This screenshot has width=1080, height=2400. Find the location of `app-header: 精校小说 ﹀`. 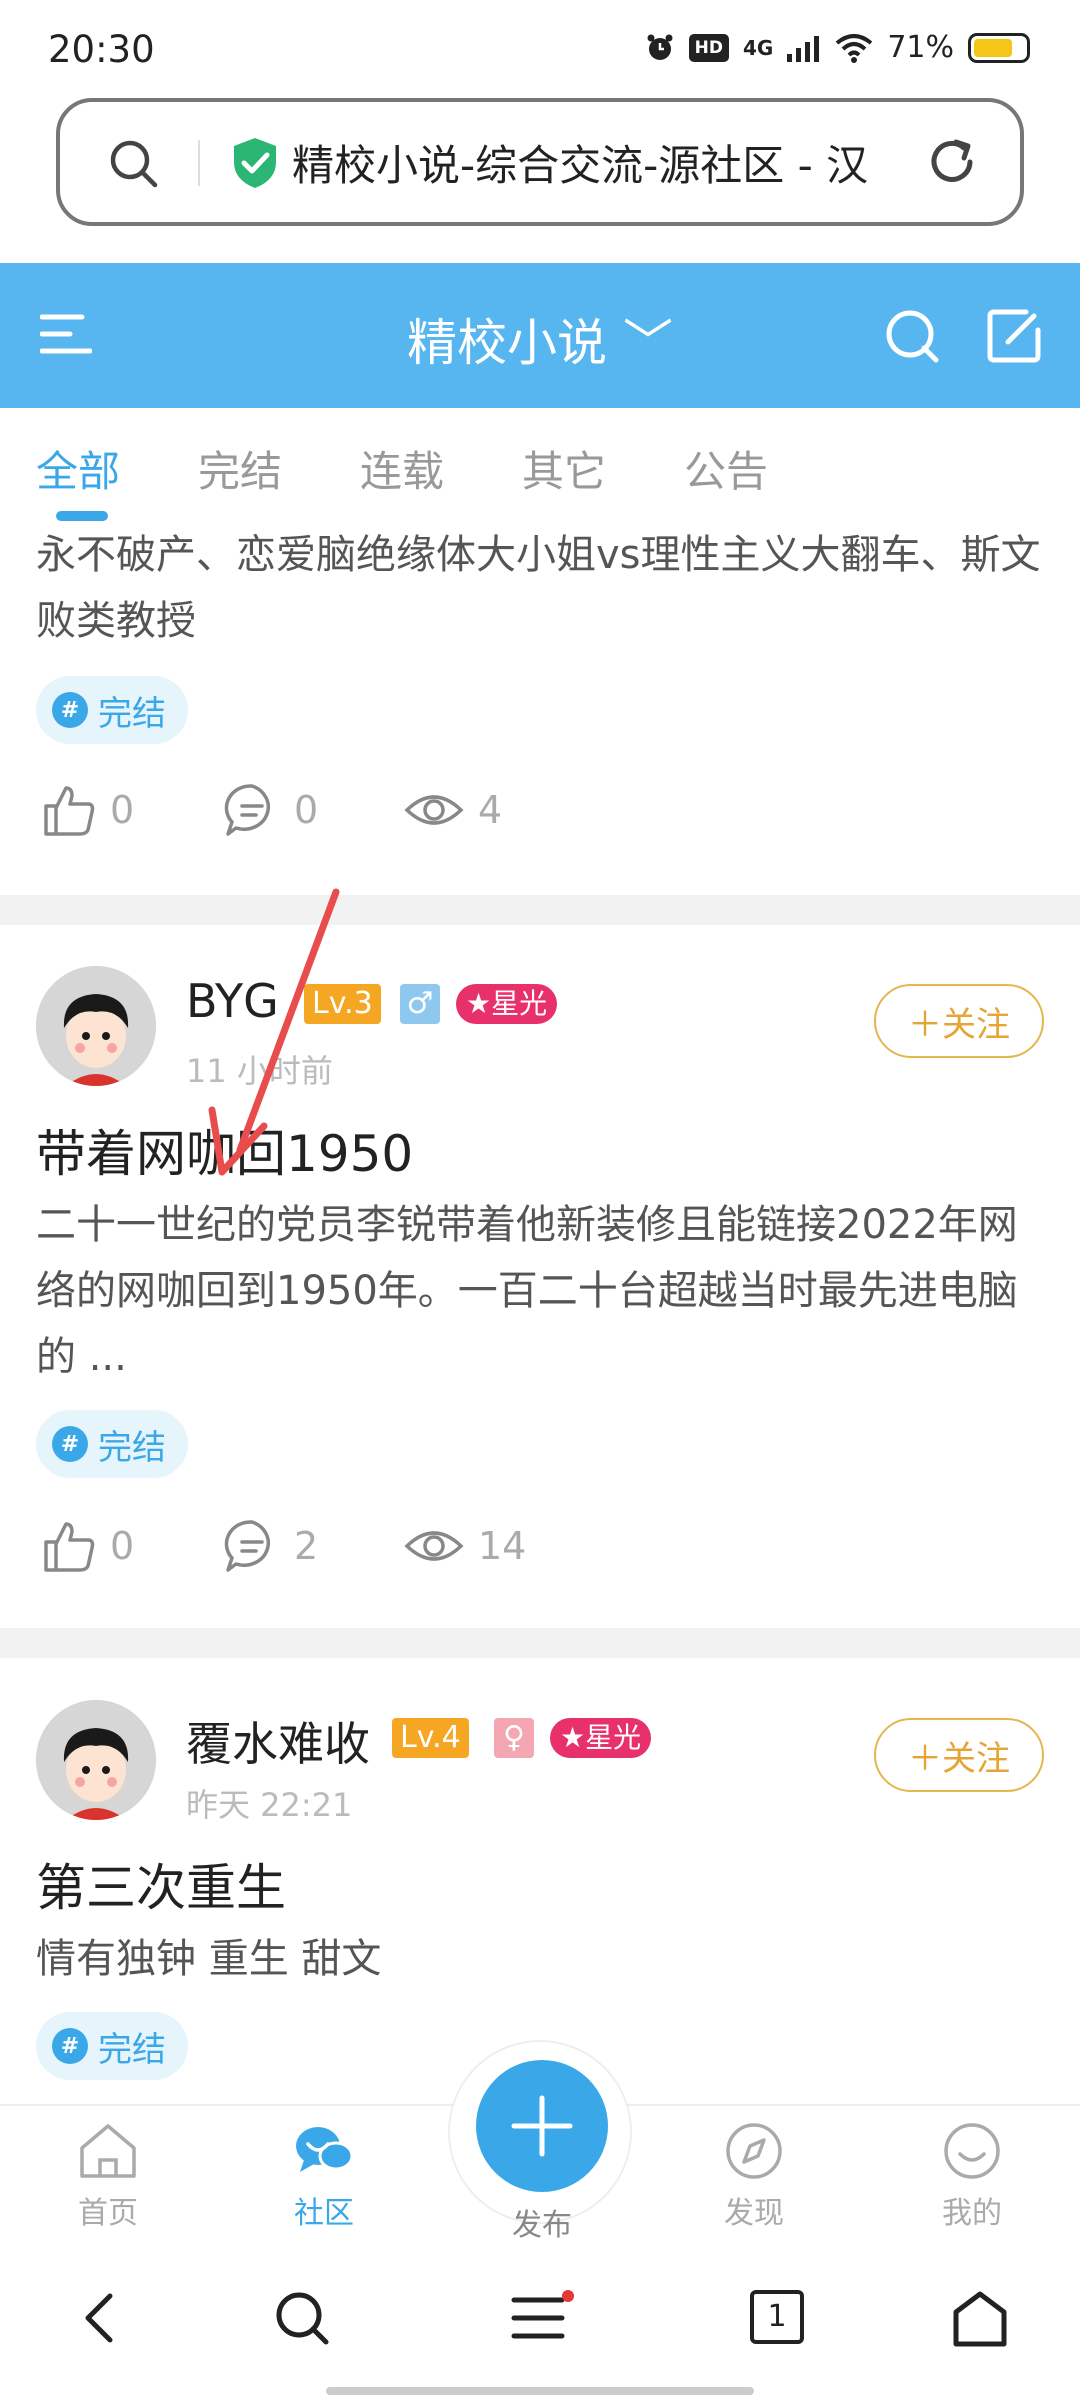

app-header: 精校小说 ﹀ is located at coordinates (540, 335).